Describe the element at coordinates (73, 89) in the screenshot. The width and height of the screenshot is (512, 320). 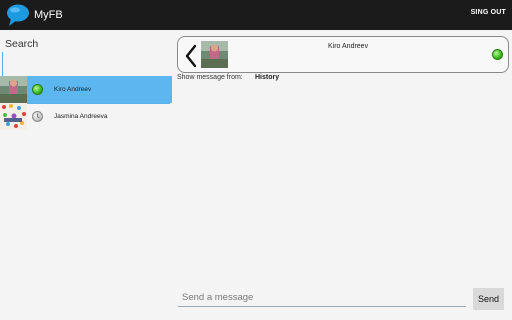
I see `contact-name: Kiro Andreev` at that location.